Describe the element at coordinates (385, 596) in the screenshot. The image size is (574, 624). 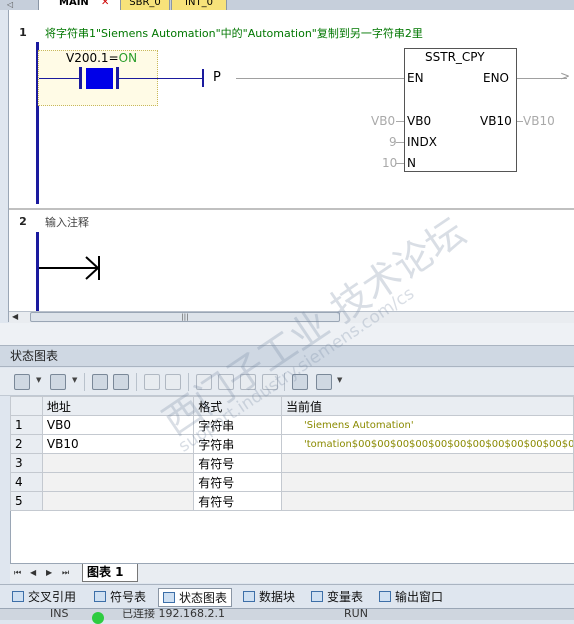
I see `output-window-icon` at that location.